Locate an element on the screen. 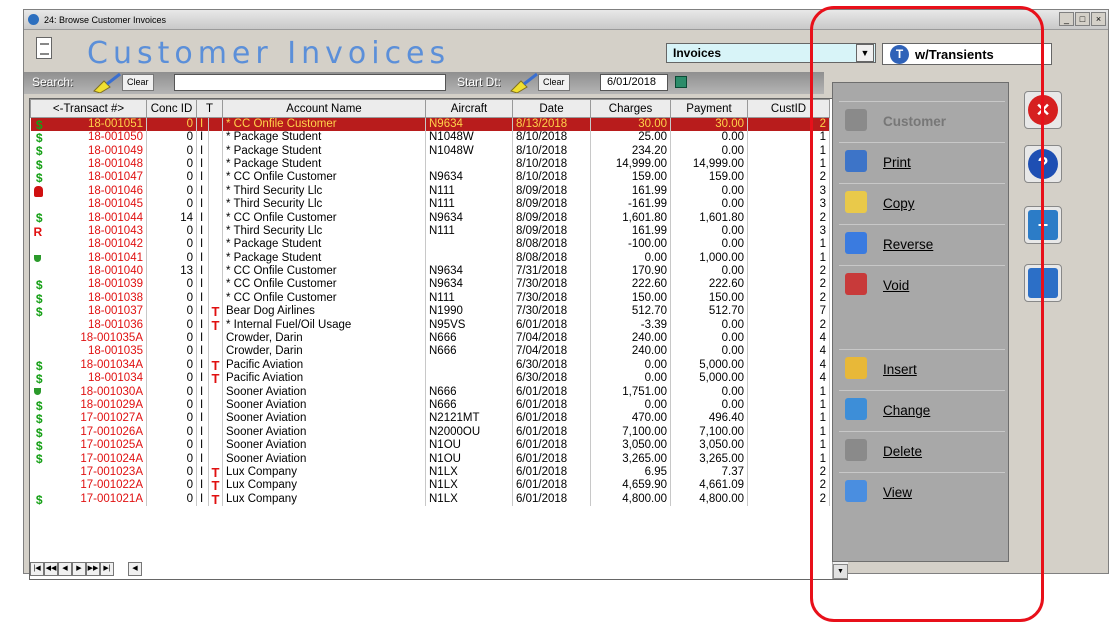 The image size is (1117, 629). col-conc-id: Conc ID is located at coordinates (171, 108).